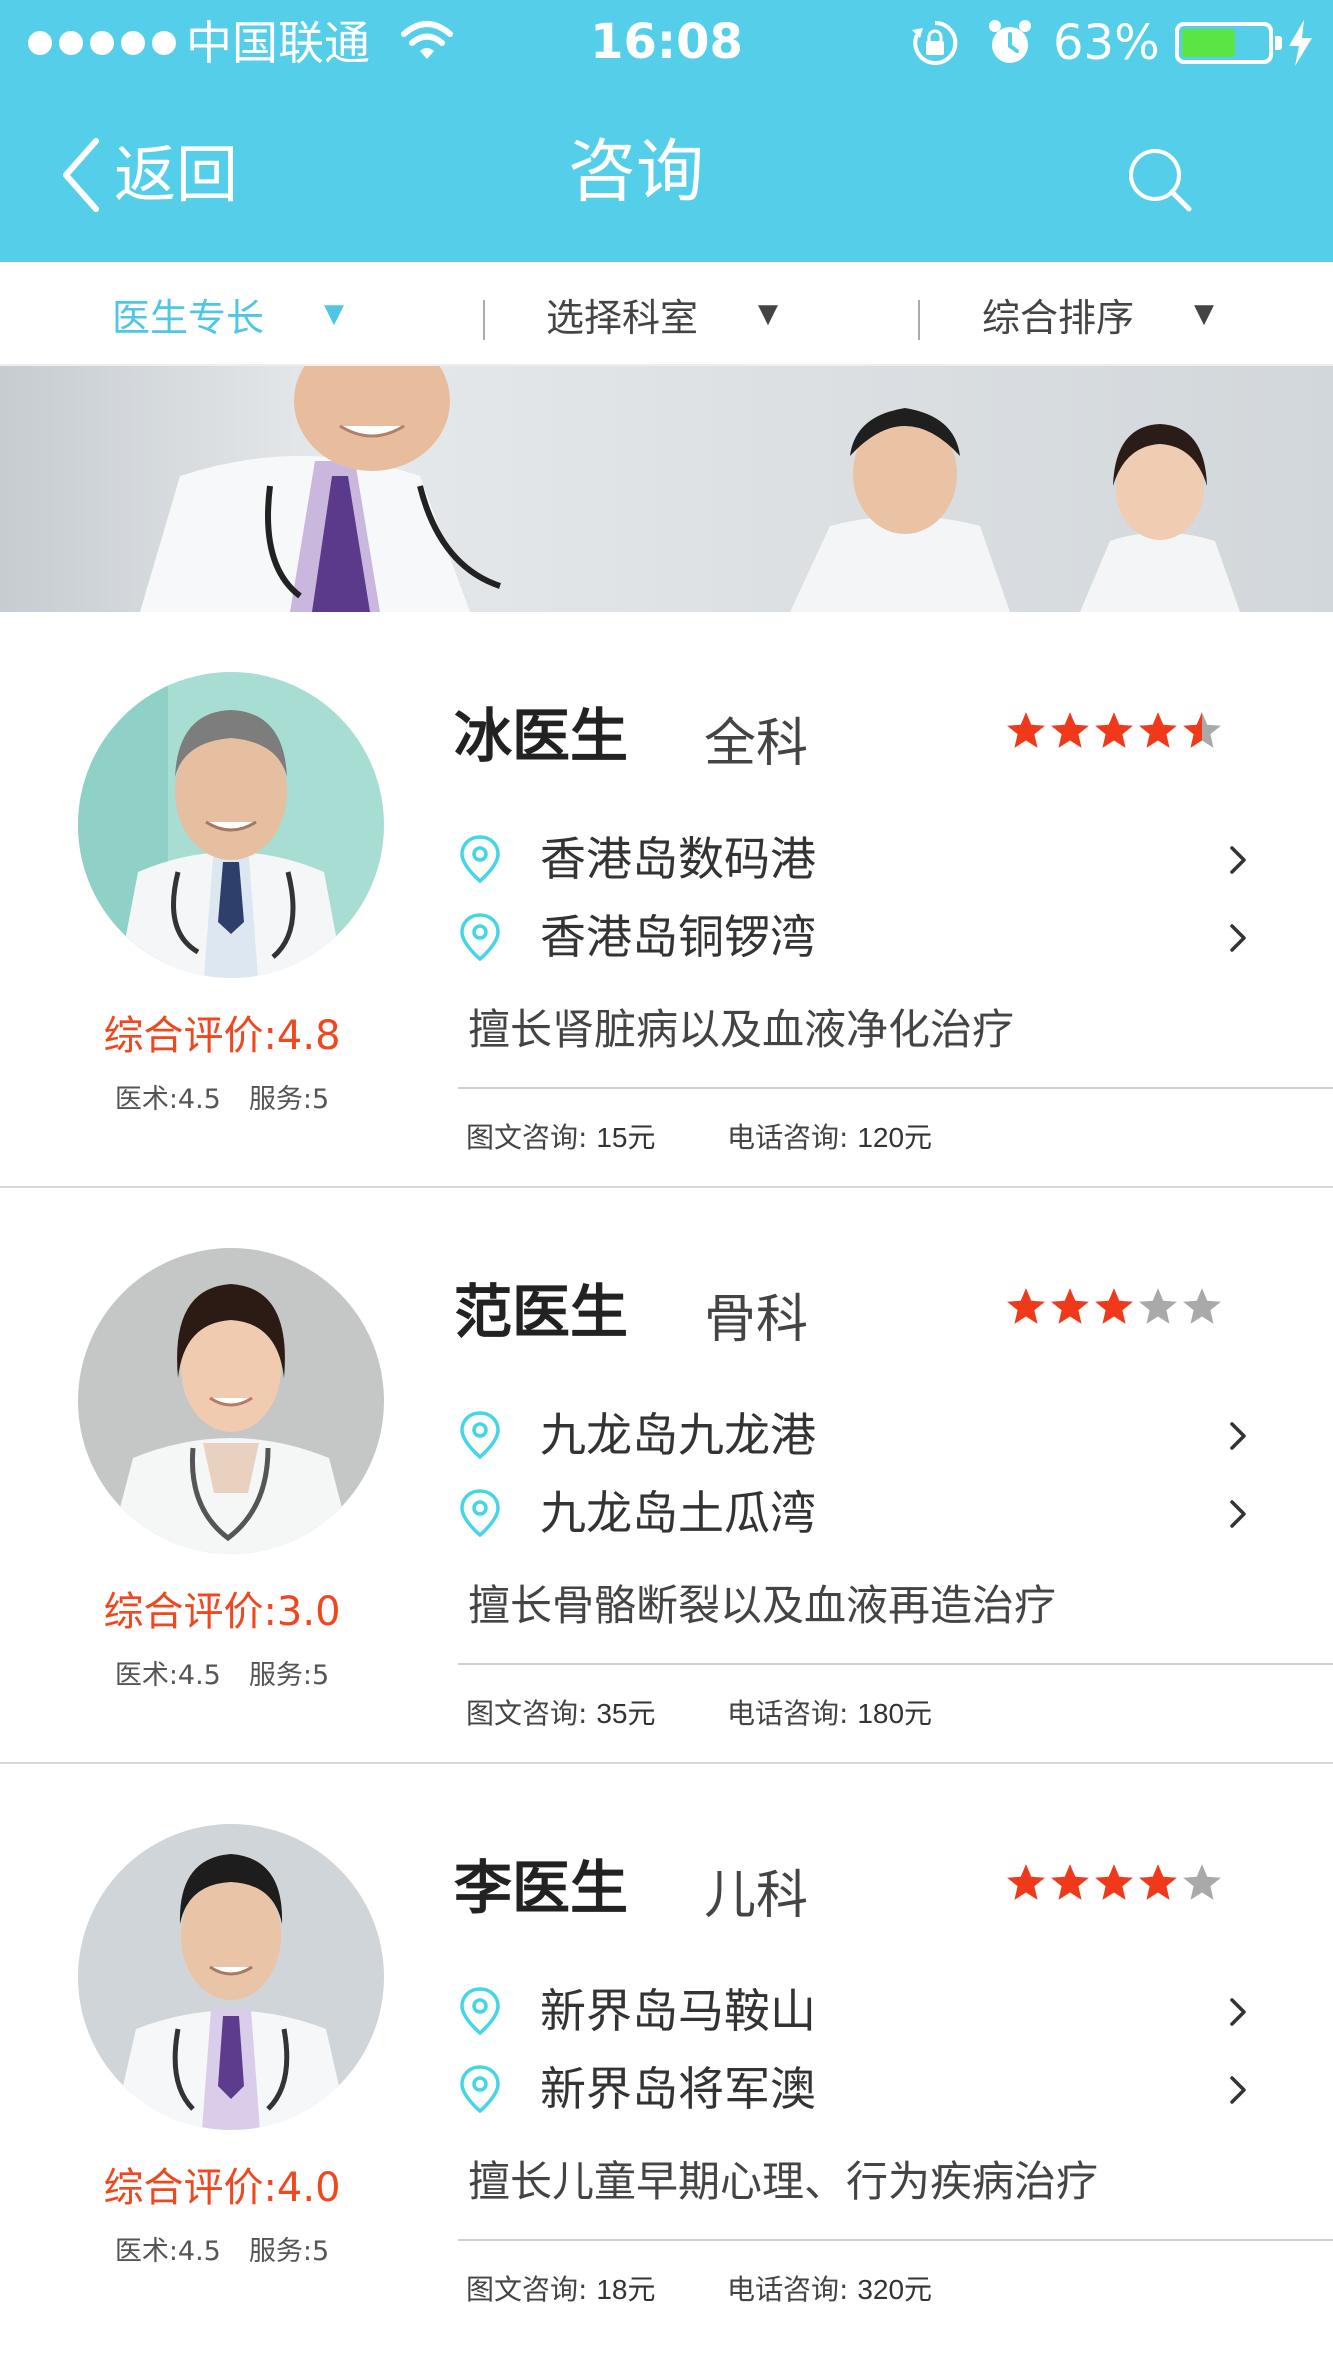 The height and width of the screenshot is (2367, 1333). I want to click on doctors-banner-image, so click(666, 489).